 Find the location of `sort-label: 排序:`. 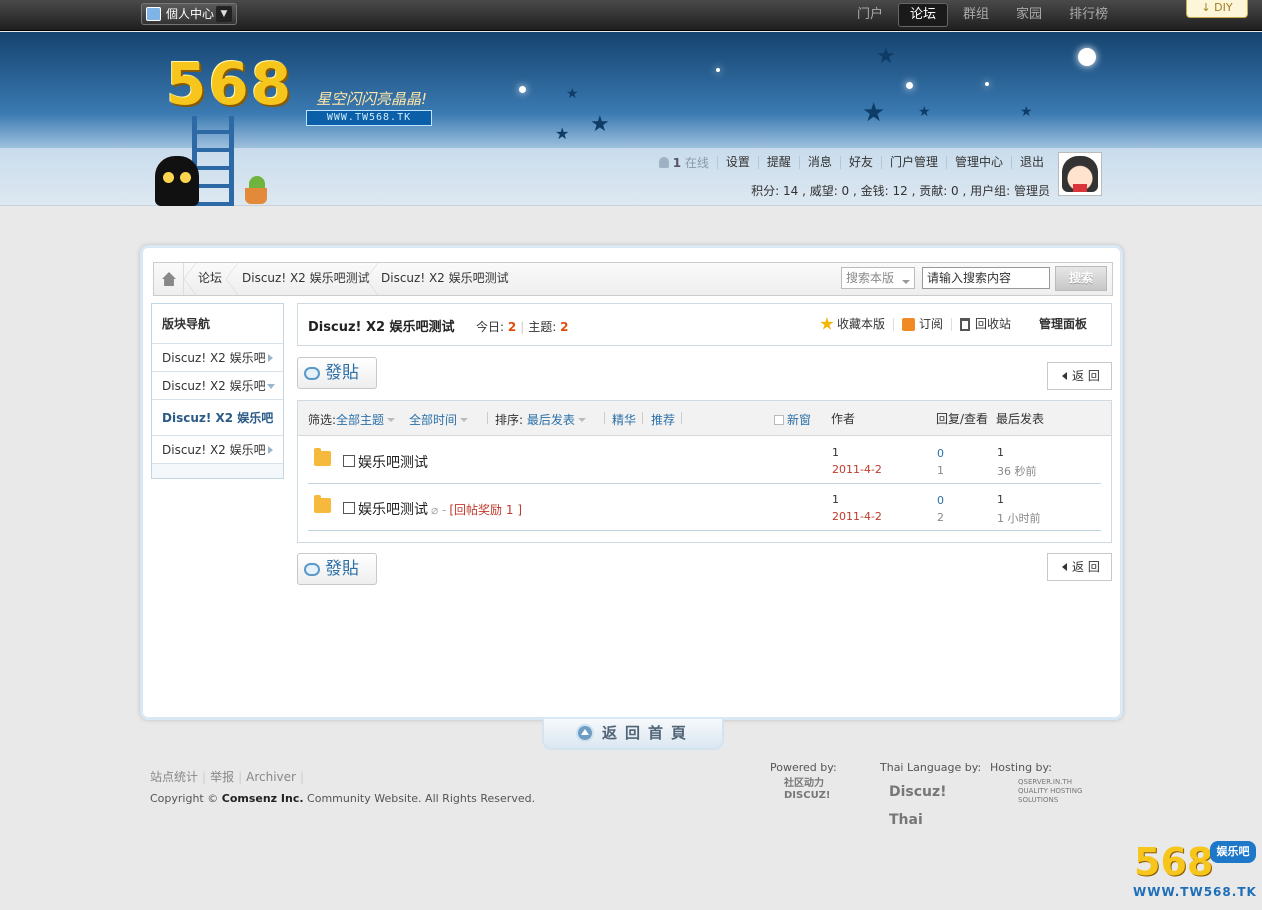

sort-label: 排序: is located at coordinates (509, 420).